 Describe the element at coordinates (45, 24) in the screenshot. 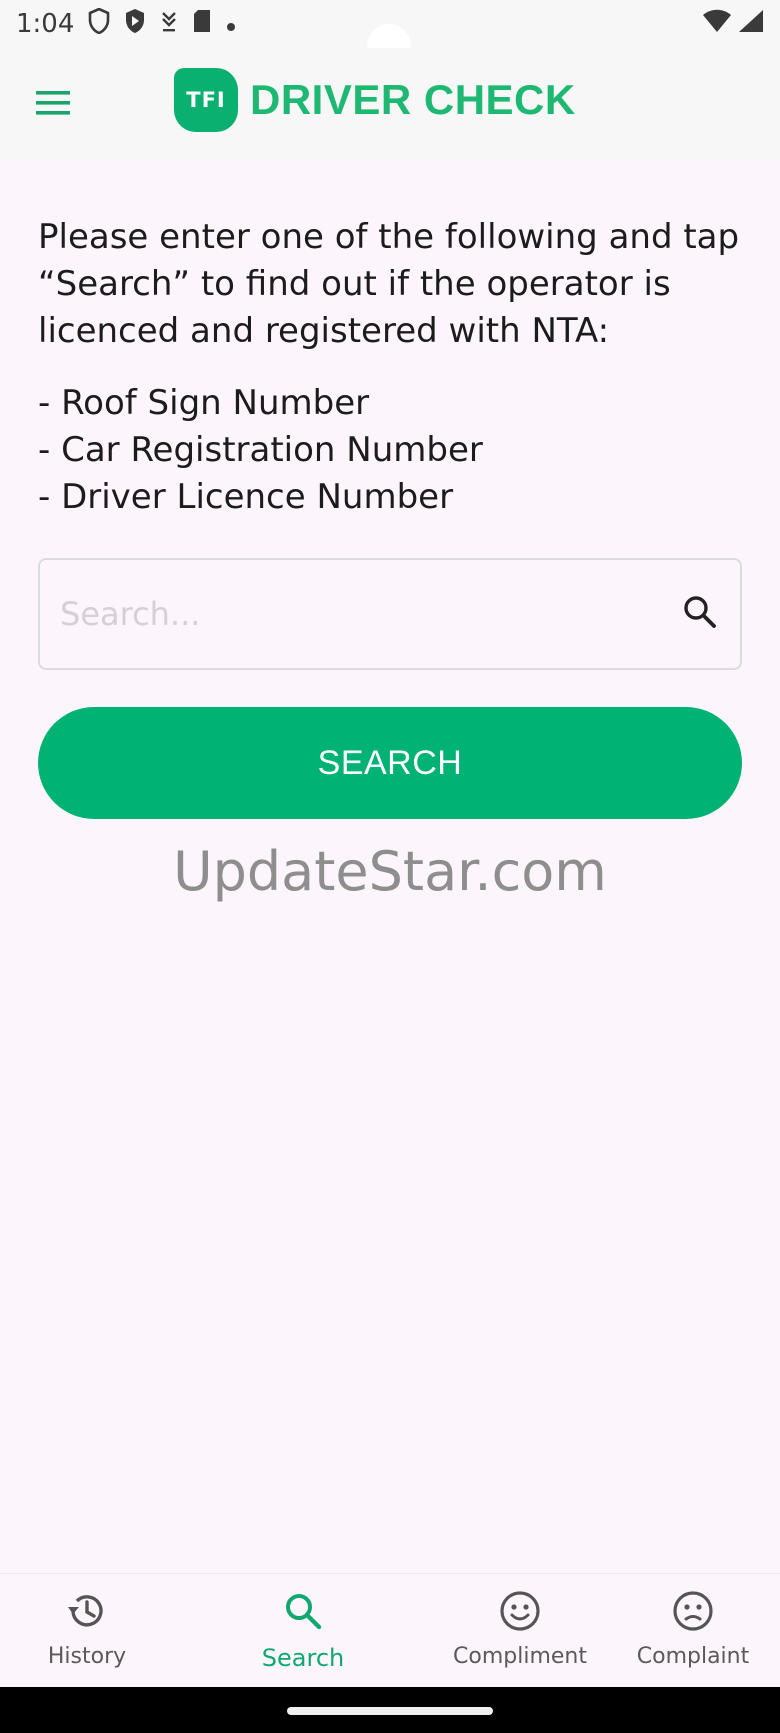

I see `status-time: 1:04` at that location.